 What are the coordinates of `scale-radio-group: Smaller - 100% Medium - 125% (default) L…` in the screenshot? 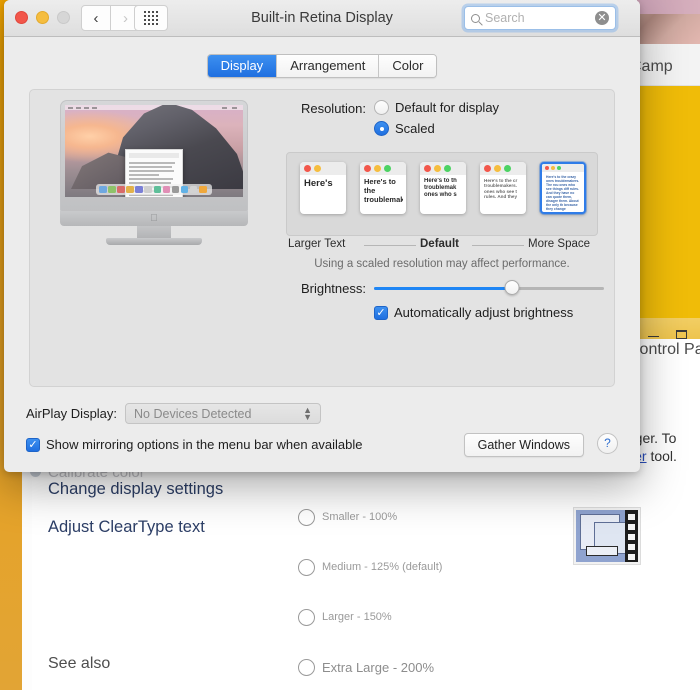 It's located at (458, 591).